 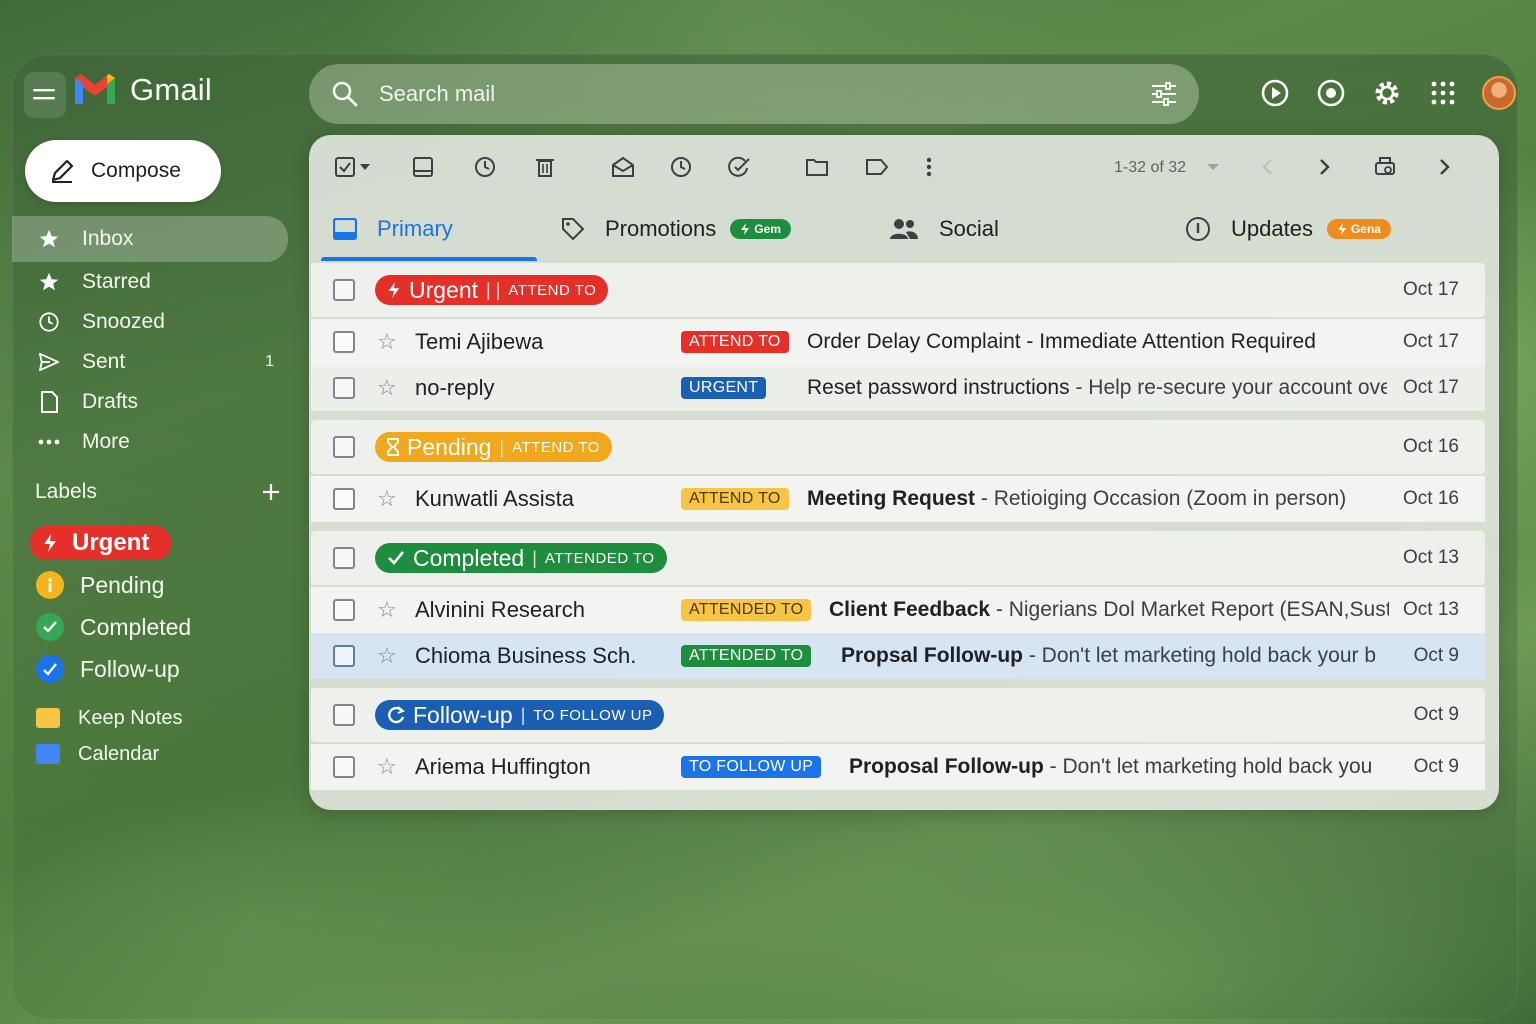 I want to click on email-date: Oct 16, so click(x=1431, y=498).